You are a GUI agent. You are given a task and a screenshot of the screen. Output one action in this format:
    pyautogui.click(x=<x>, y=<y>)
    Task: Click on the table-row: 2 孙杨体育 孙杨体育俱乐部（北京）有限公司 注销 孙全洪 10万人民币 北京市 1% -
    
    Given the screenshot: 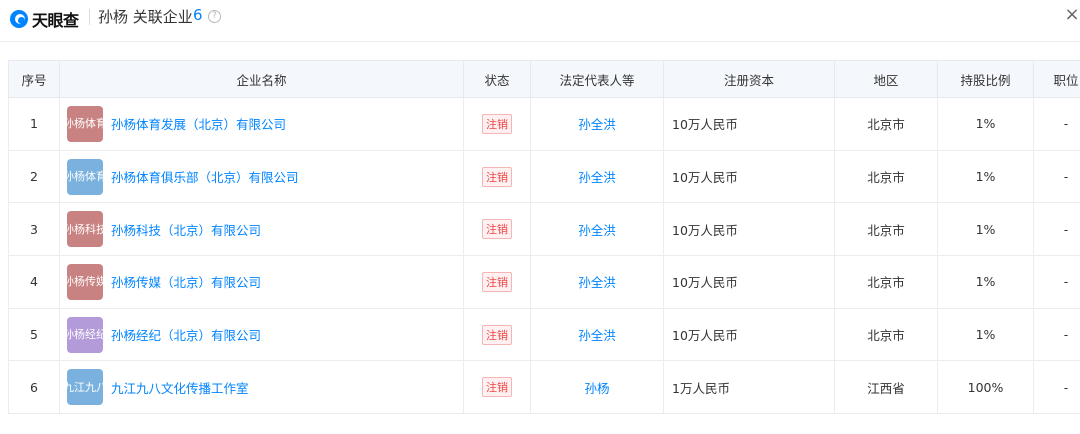 What is the action you would take?
    pyautogui.click(x=544, y=176)
    